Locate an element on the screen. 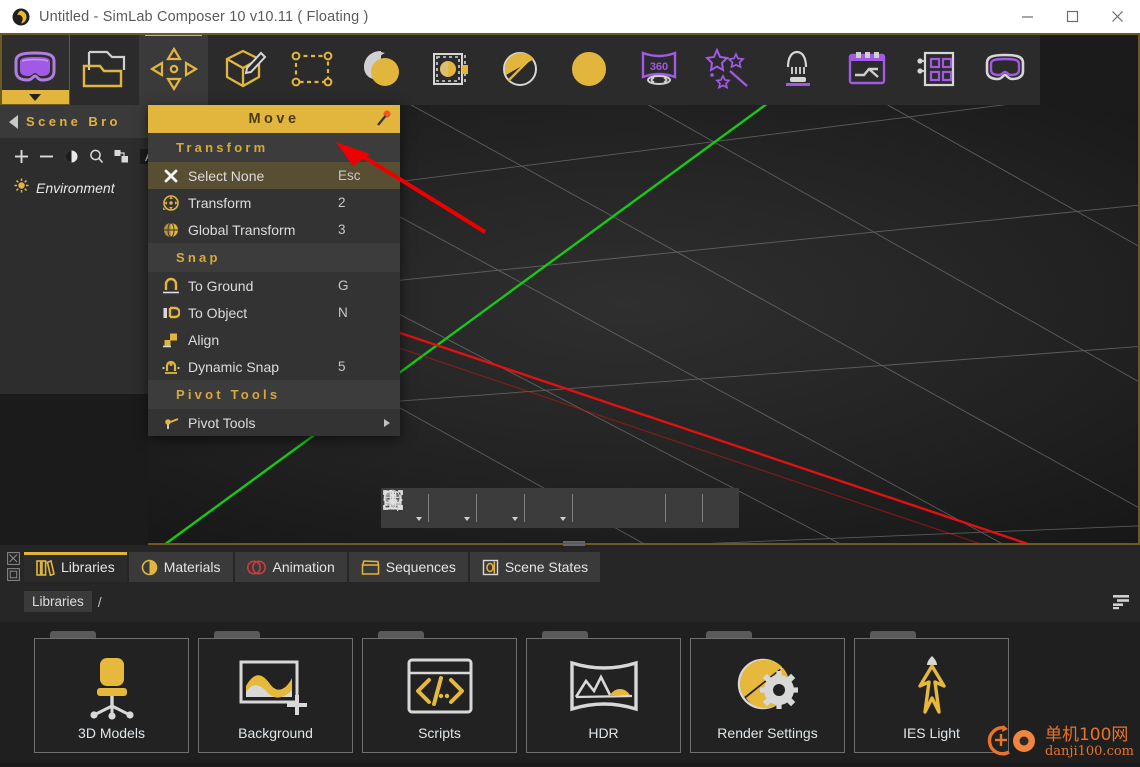 Image resolution: width=1140 pixels, height=767 pixels. toolbar-item-magic-wand is located at coordinates (727, 69).